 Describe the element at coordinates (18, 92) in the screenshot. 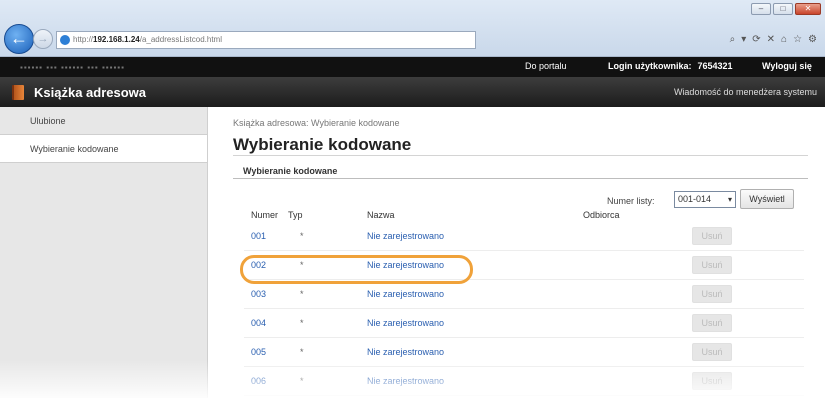

I see `address-book-icon` at that location.